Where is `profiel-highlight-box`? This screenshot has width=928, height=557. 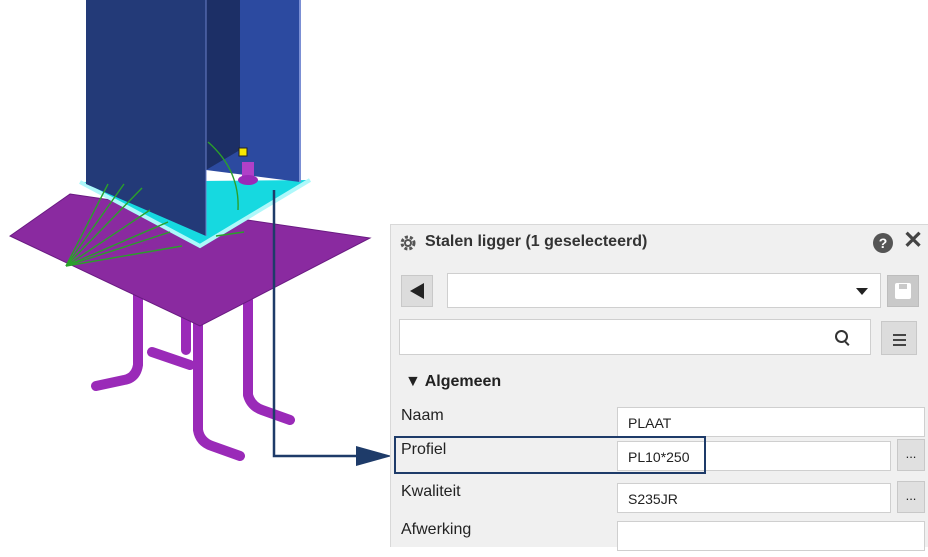
profiel-highlight-box is located at coordinates (550, 455).